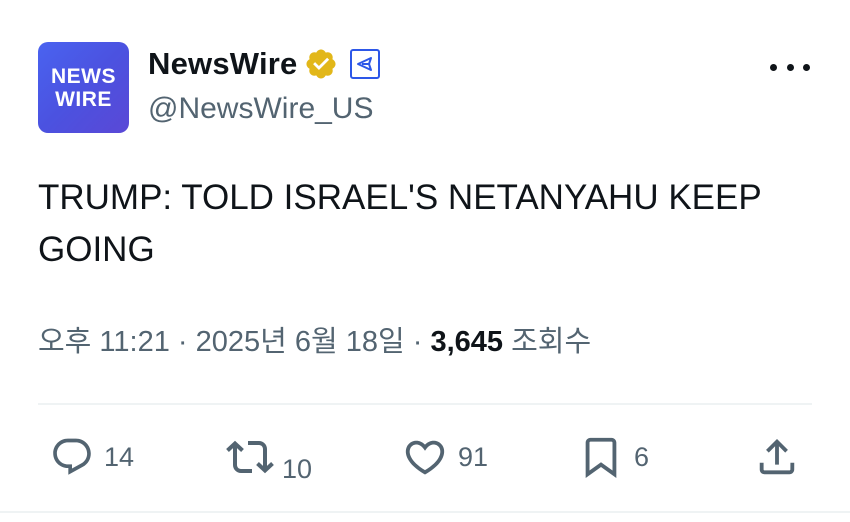 The image size is (850, 522). I want to click on affiliate-badge-icon, so click(364, 64).